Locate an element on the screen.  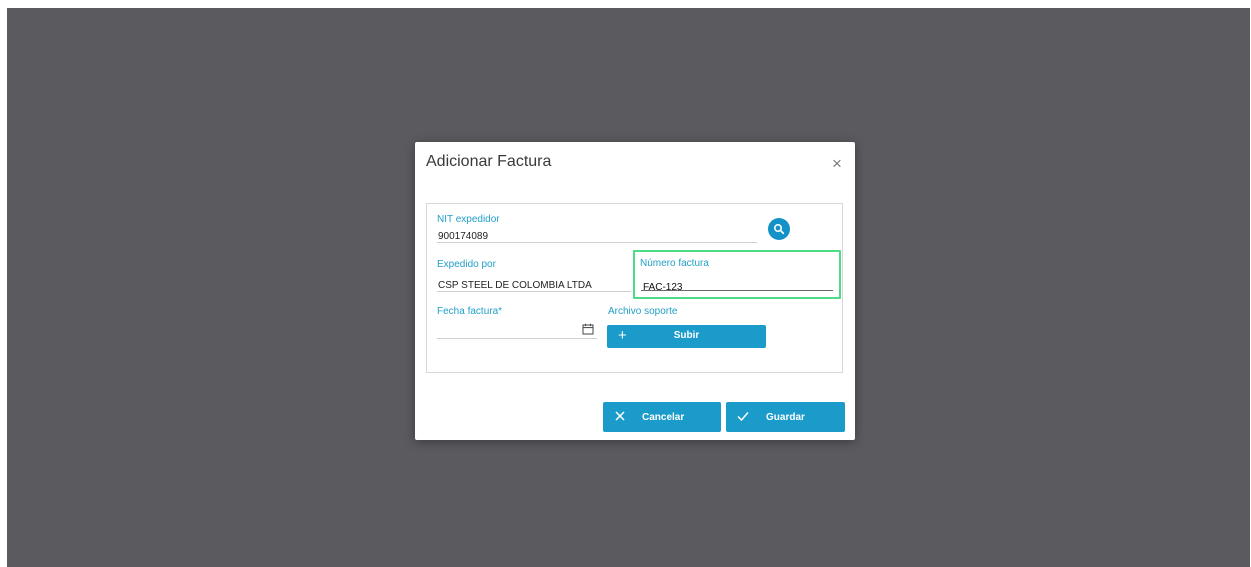
dialog-title: Adicionar Factura is located at coordinates (489, 161).